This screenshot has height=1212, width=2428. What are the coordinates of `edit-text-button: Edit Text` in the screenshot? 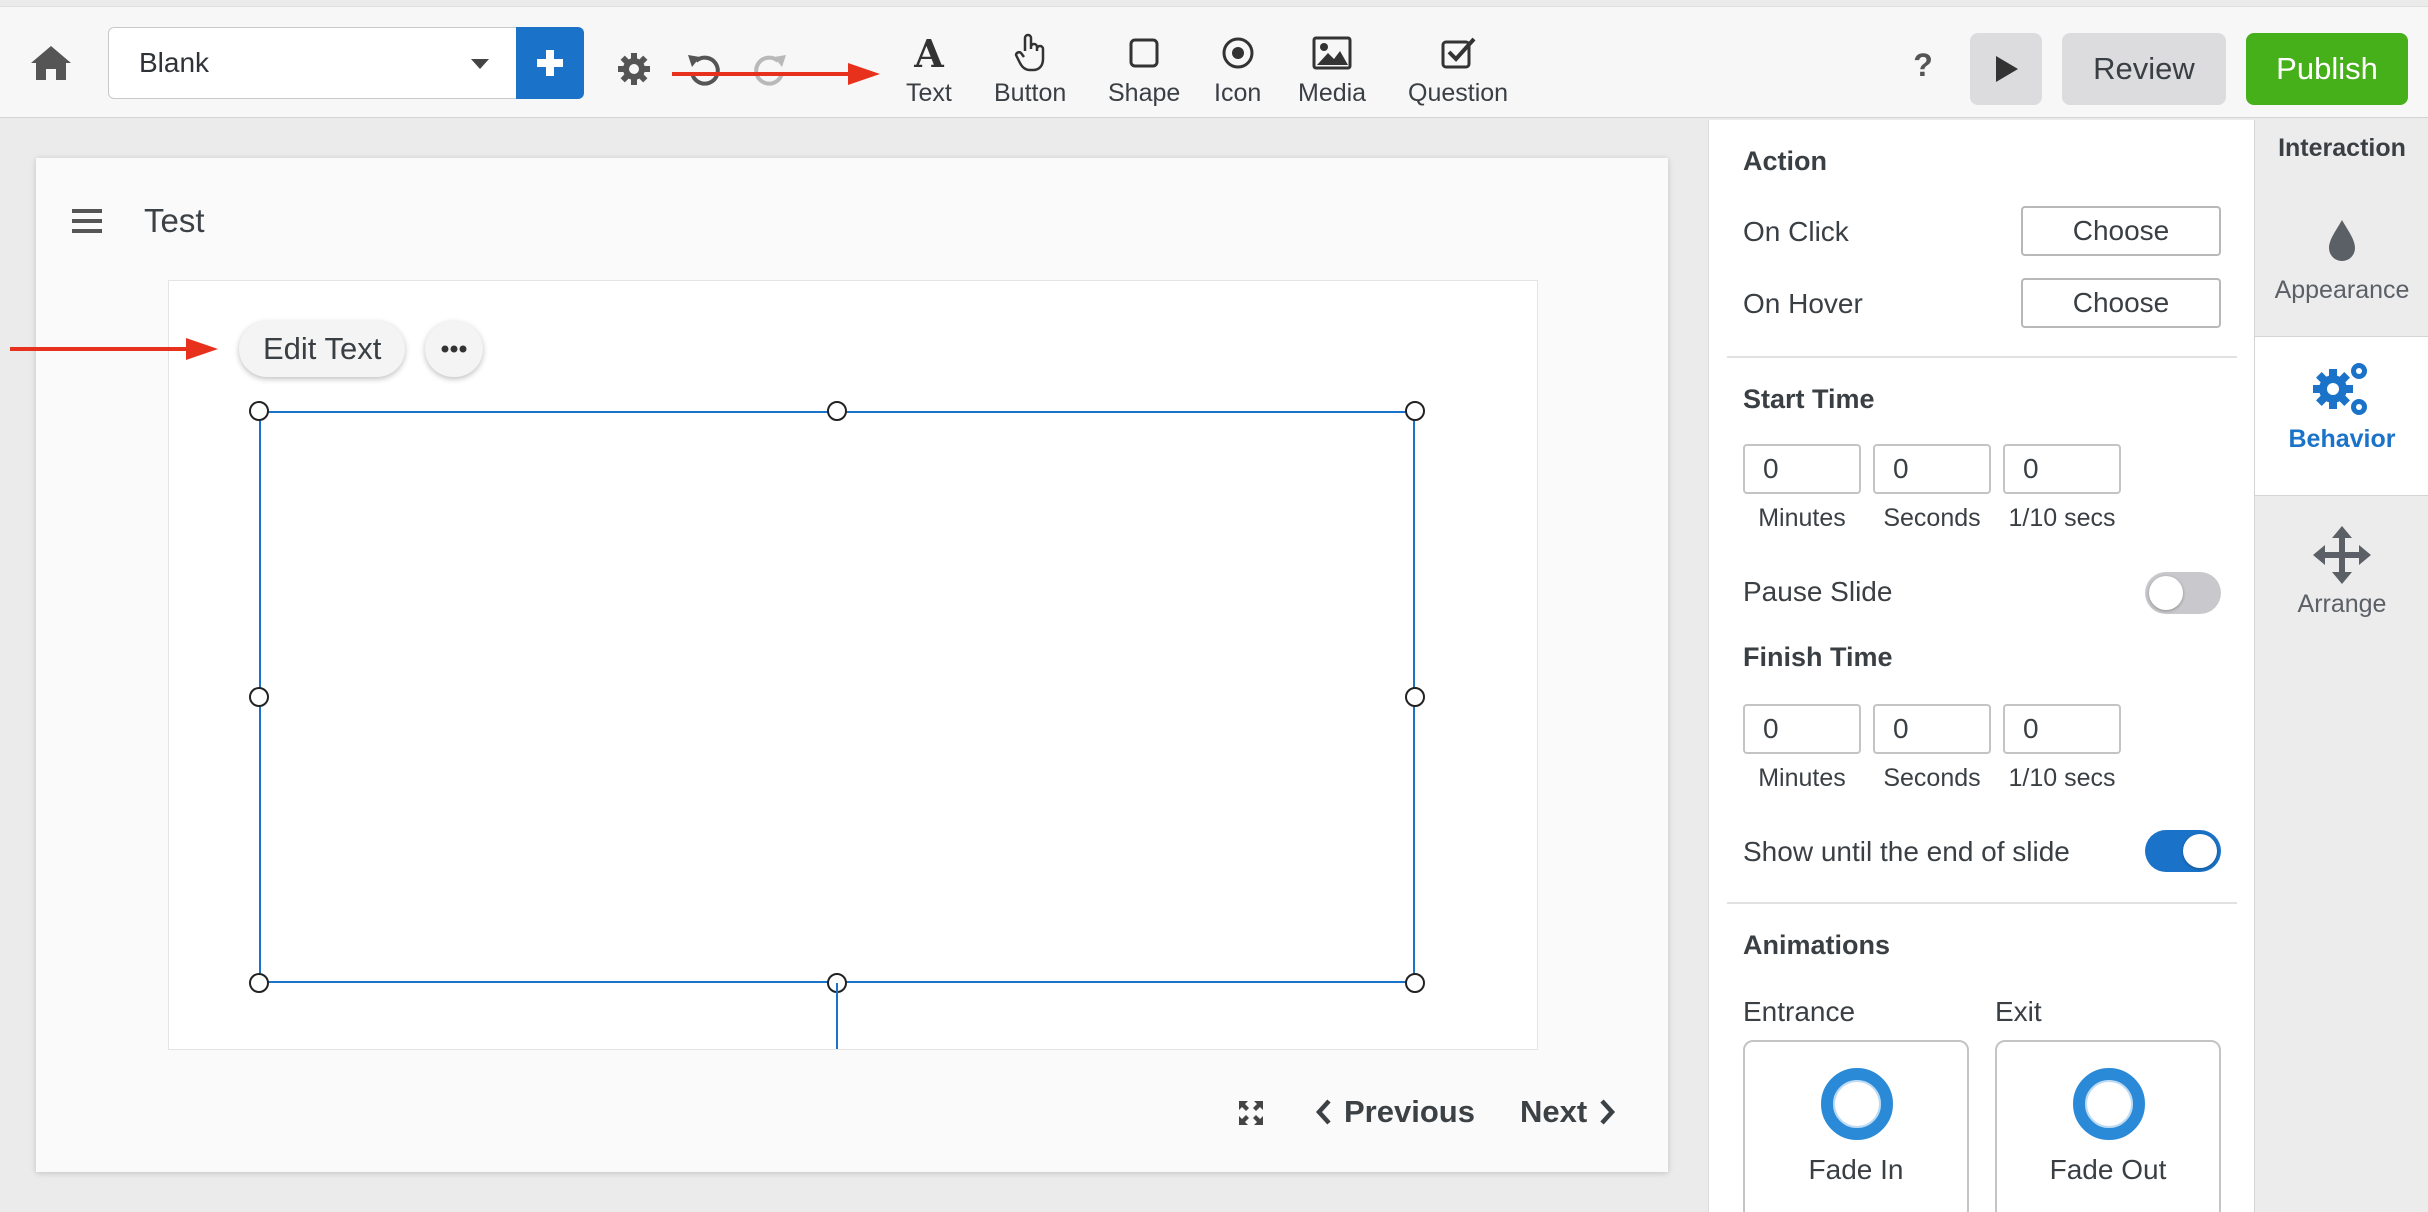 It's located at (322, 349).